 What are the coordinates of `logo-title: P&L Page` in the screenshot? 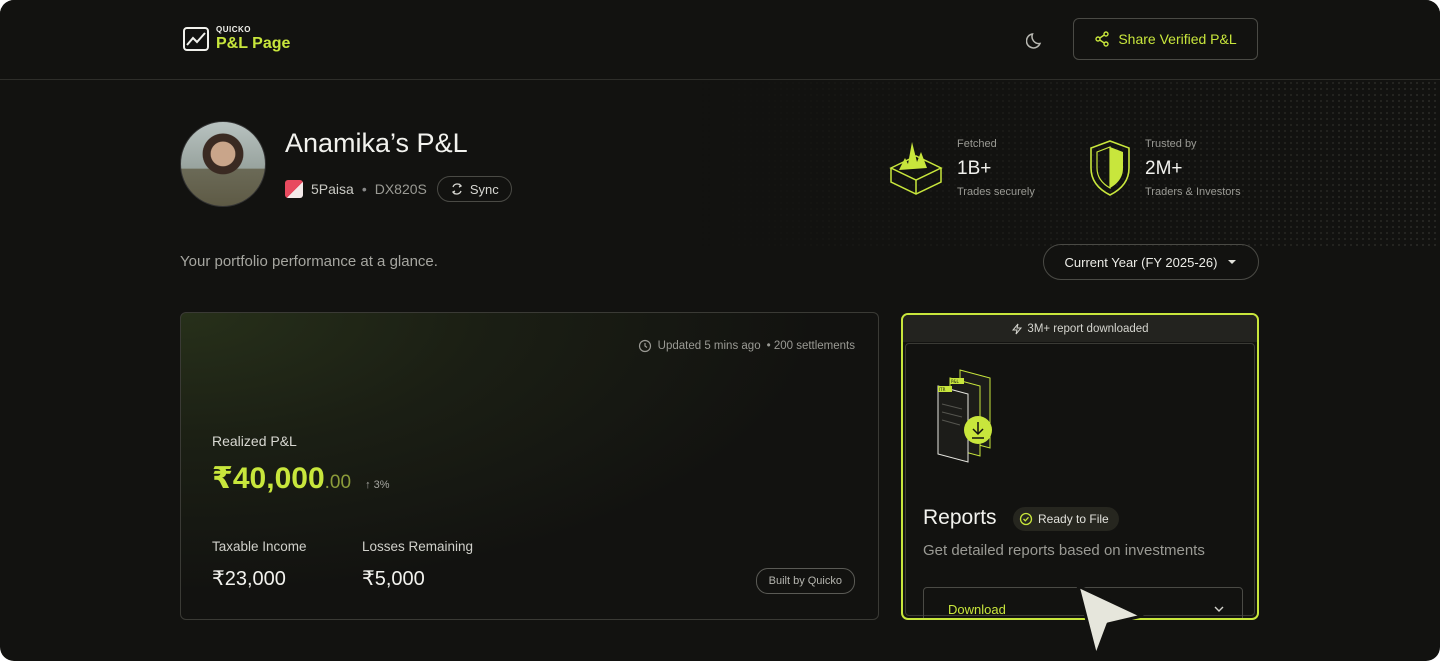 It's located at (253, 43).